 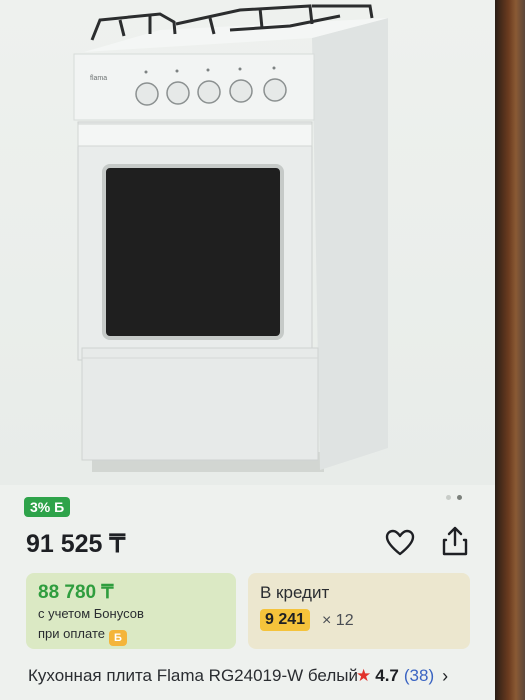 I want to click on bonus-coin-icon: Б, so click(x=117, y=638).